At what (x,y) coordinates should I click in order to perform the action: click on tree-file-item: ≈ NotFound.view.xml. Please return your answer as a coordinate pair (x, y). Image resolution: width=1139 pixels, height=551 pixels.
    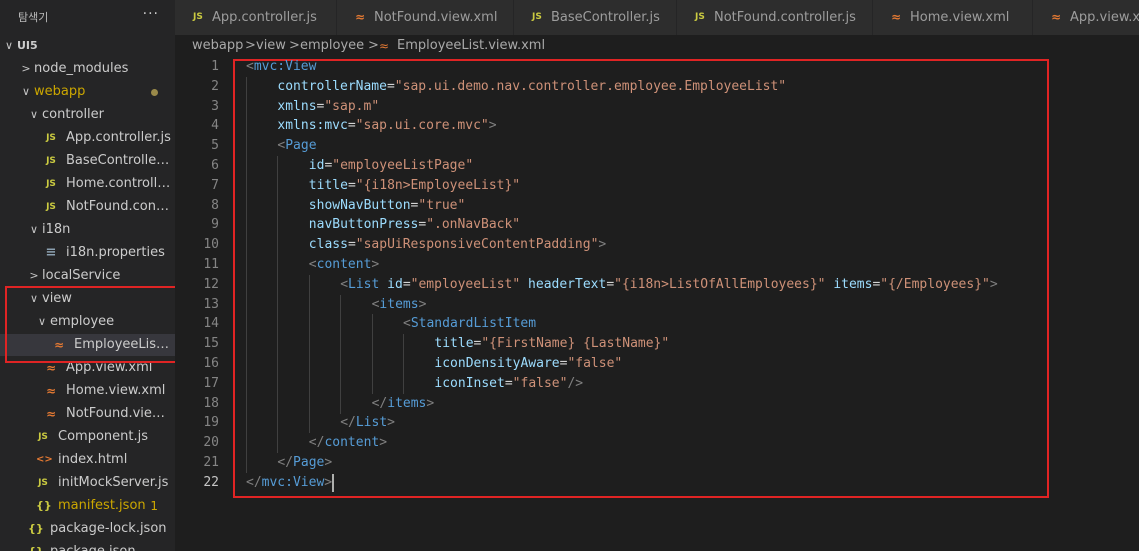
    Looking at the image, I should click on (87, 414).